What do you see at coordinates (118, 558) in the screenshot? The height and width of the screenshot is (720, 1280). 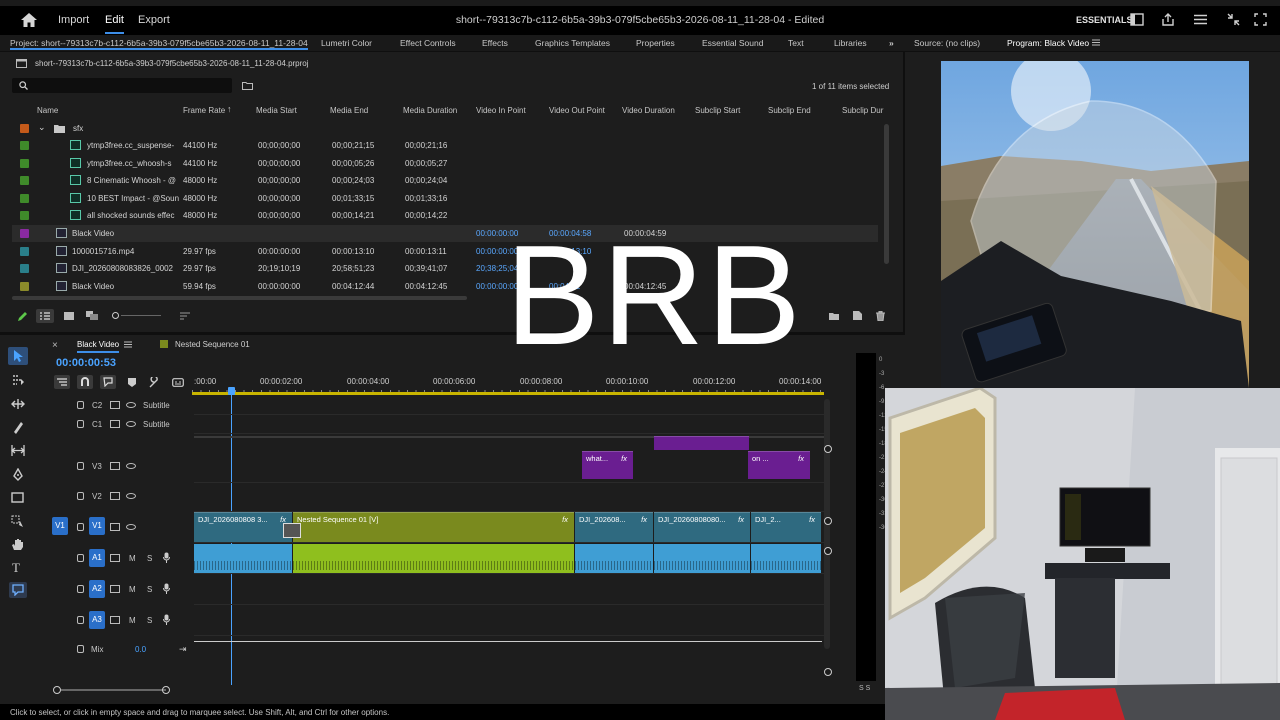 I see `track-header-a1: A1 M S` at bounding box center [118, 558].